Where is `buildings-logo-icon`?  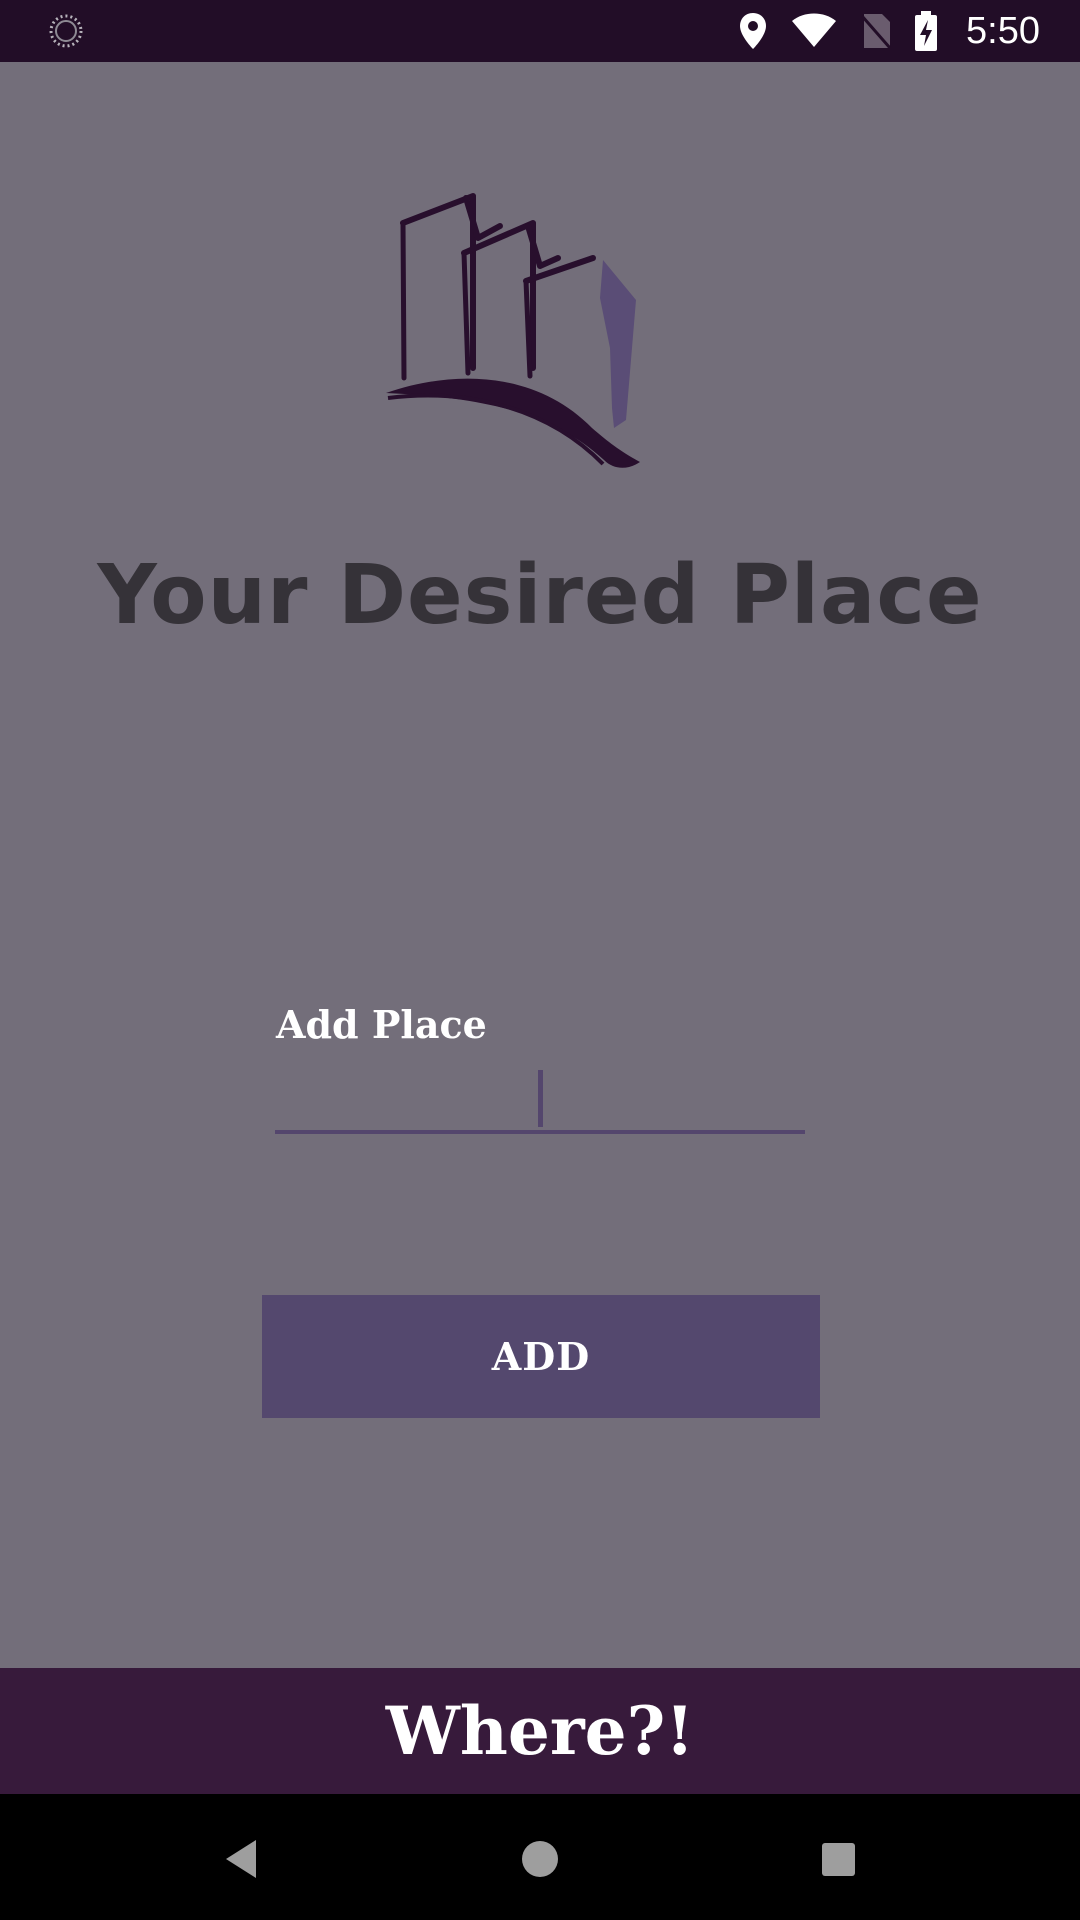 buildings-logo-icon is located at coordinates (513, 330).